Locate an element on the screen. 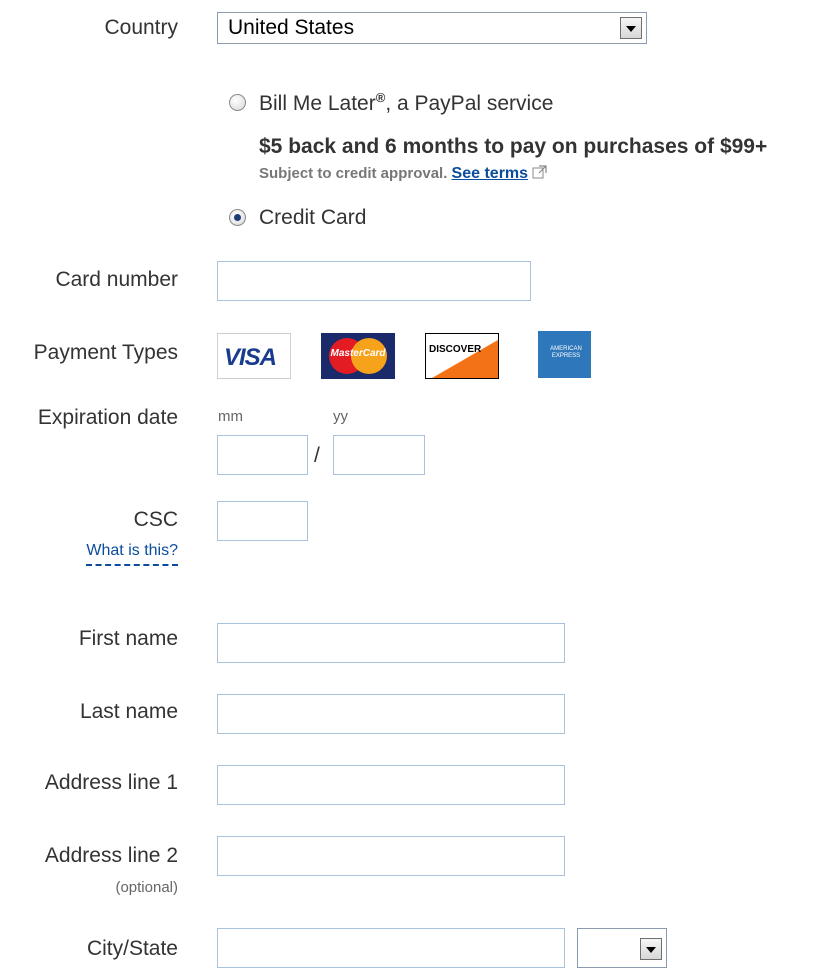 The width and height of the screenshot is (838, 968). state-select is located at coordinates (622, 948).